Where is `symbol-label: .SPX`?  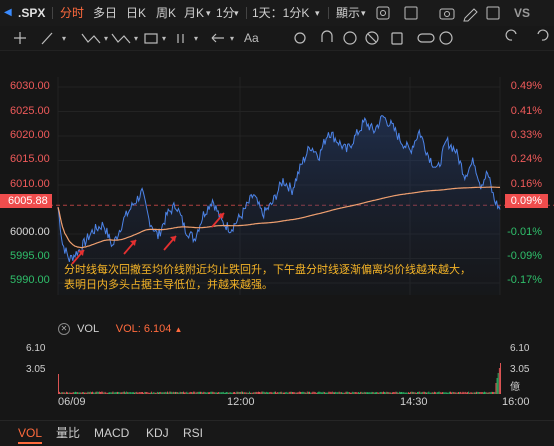
symbol-label: .SPX is located at coordinates (31, 13).